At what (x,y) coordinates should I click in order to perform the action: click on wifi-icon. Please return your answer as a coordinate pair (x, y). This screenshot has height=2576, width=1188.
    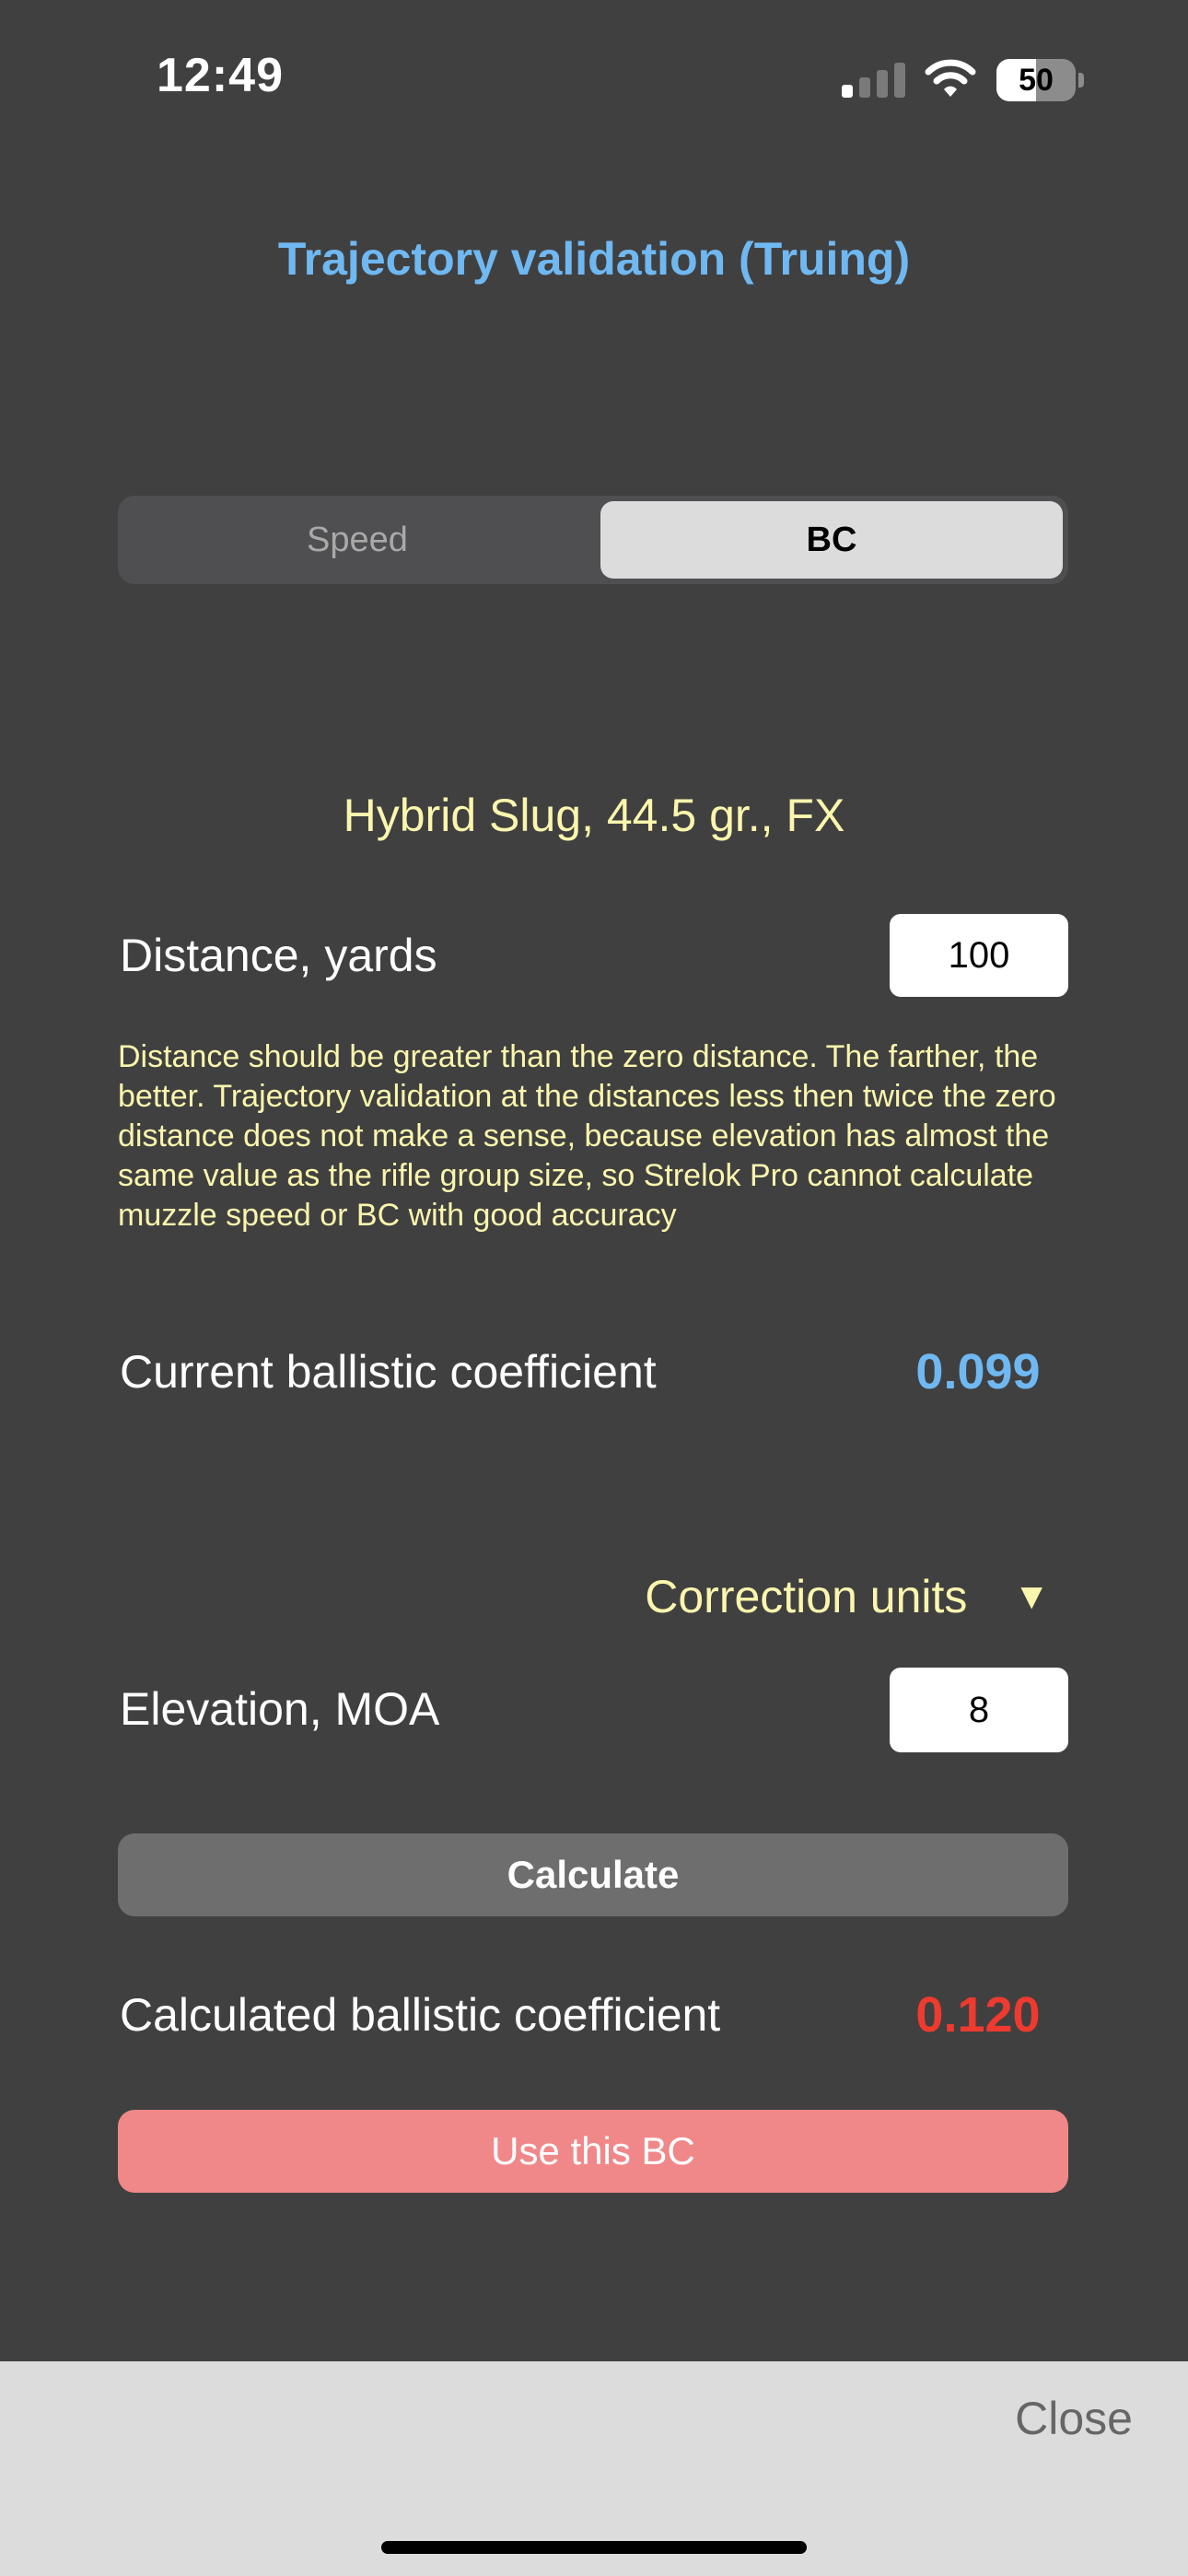
    Looking at the image, I should click on (951, 78).